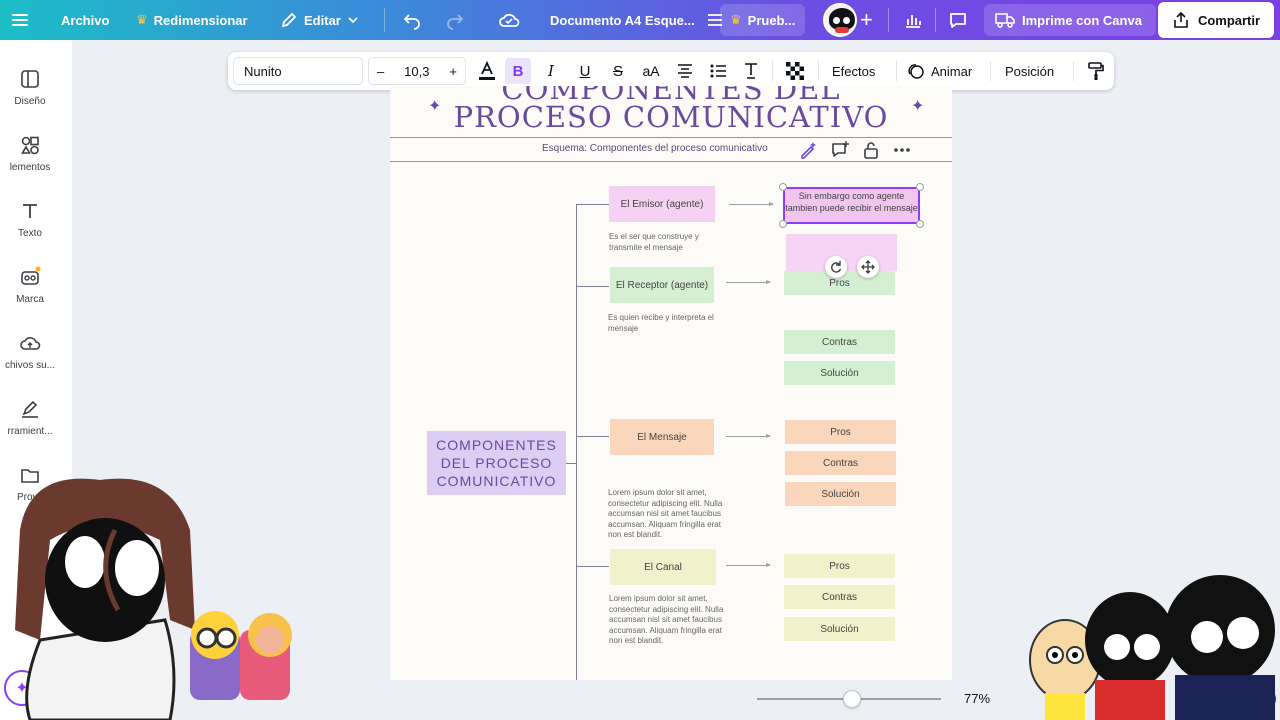 The height and width of the screenshot is (720, 1280). What do you see at coordinates (289, 20) in the screenshot?
I see `pencil-icon` at bounding box center [289, 20].